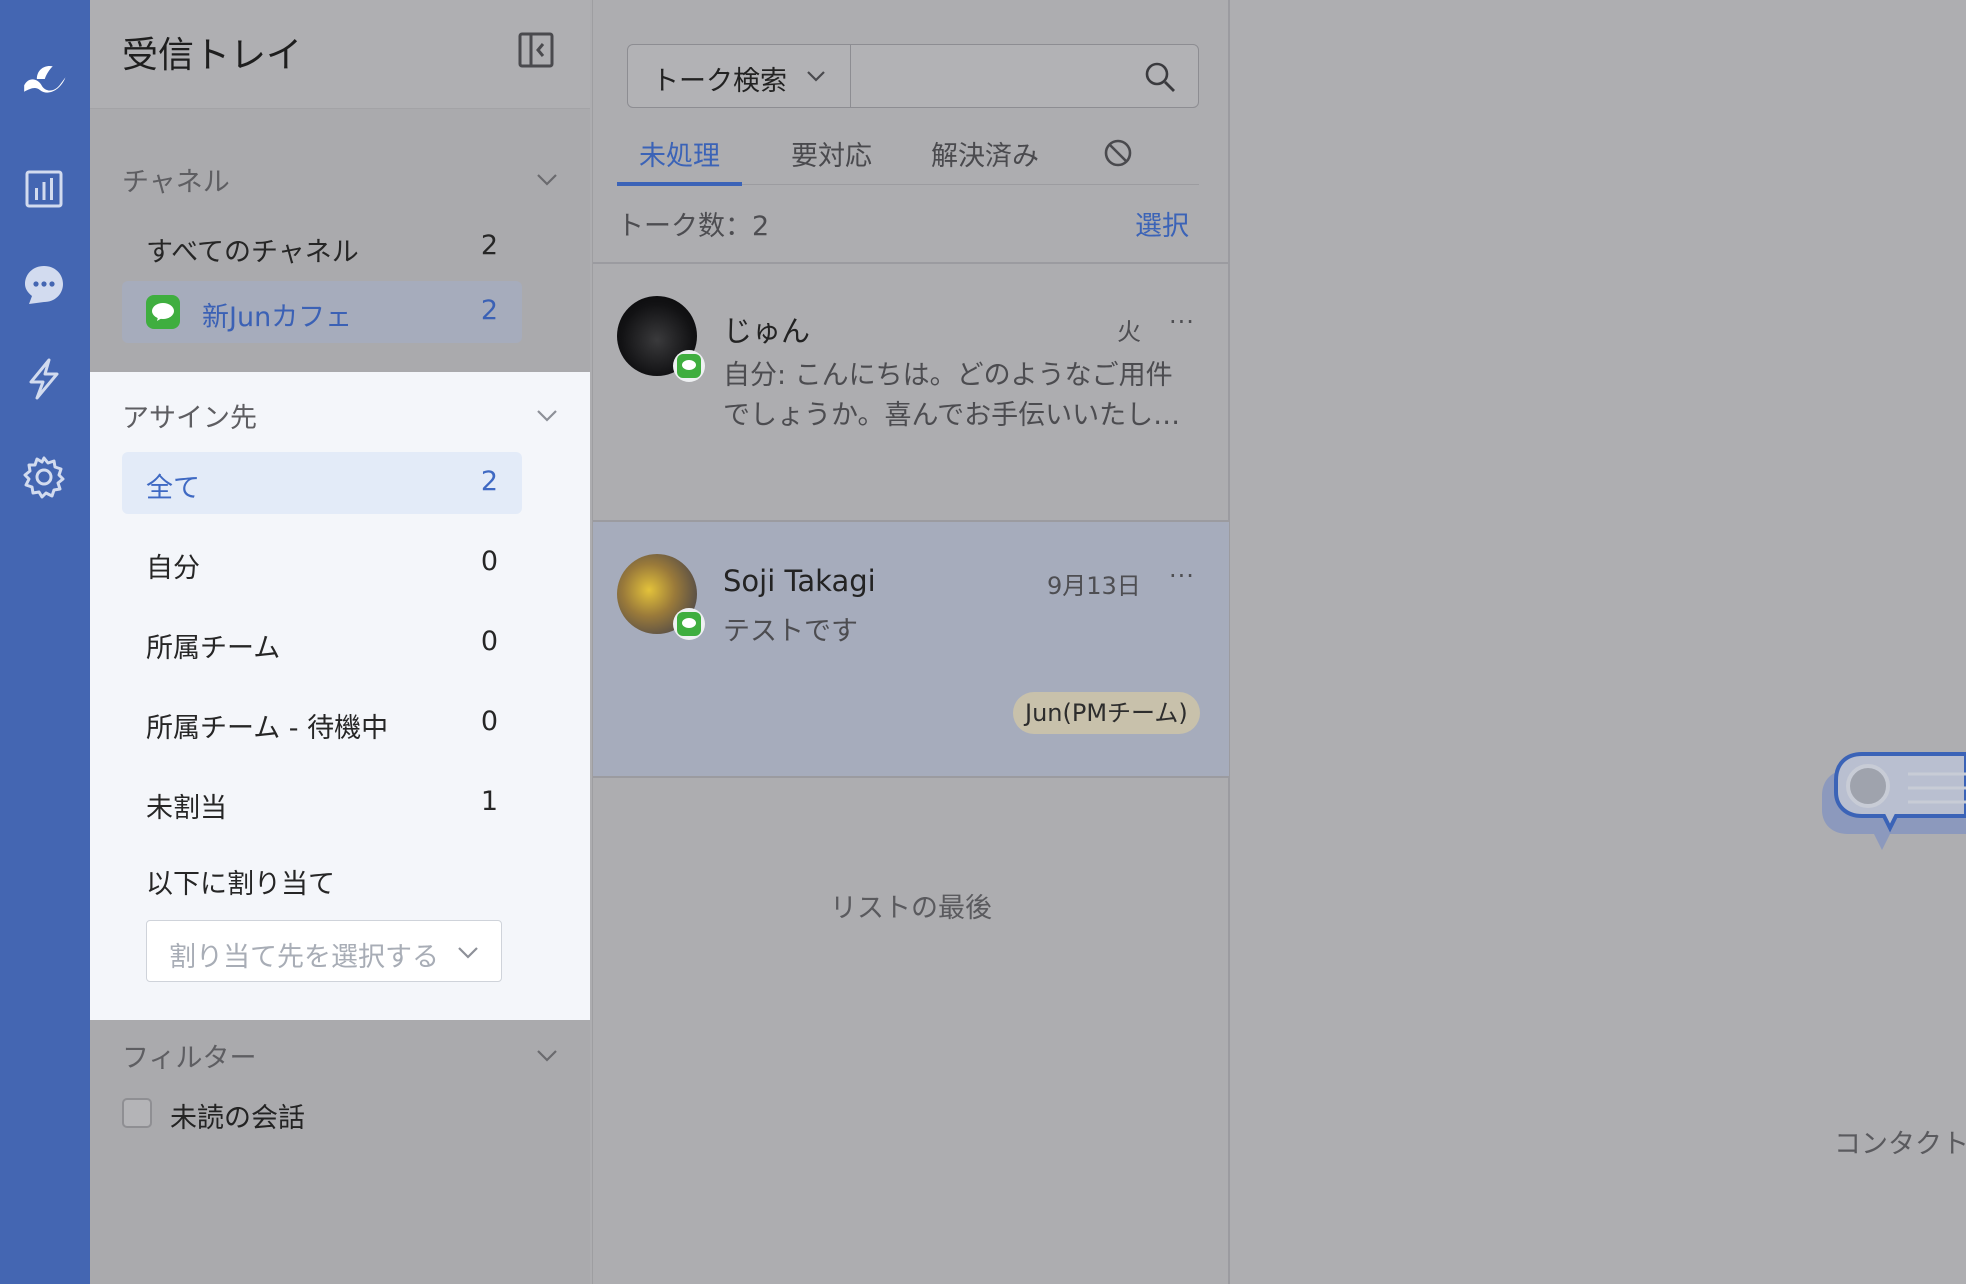 This screenshot has height=1284, width=1966. What do you see at coordinates (536, 50) in the screenshot?
I see `collapse-sidebar-icon` at bounding box center [536, 50].